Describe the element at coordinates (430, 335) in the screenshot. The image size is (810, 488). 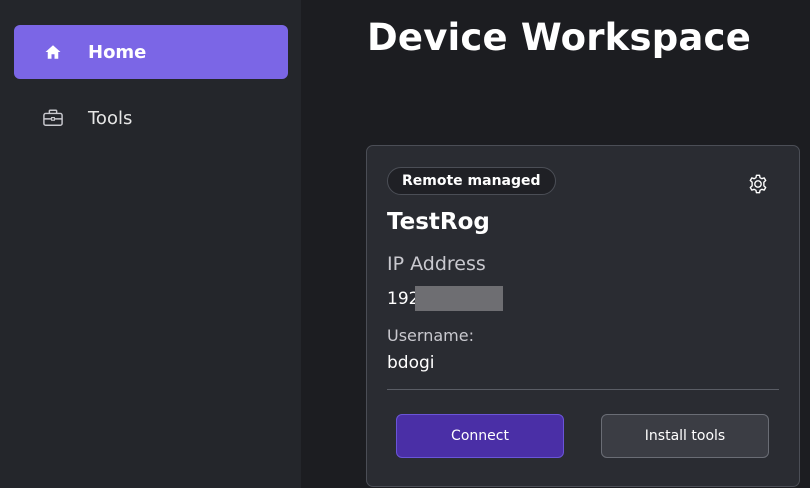
I see `username-label: Username:` at that location.